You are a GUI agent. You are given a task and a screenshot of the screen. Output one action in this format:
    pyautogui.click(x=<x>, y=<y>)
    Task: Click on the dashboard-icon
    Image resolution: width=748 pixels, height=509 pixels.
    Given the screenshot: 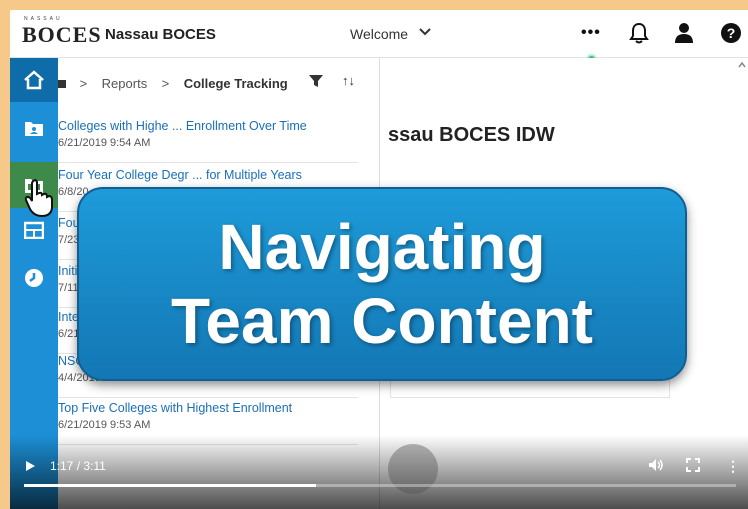 What is the action you would take?
    pyautogui.click(x=34, y=230)
    